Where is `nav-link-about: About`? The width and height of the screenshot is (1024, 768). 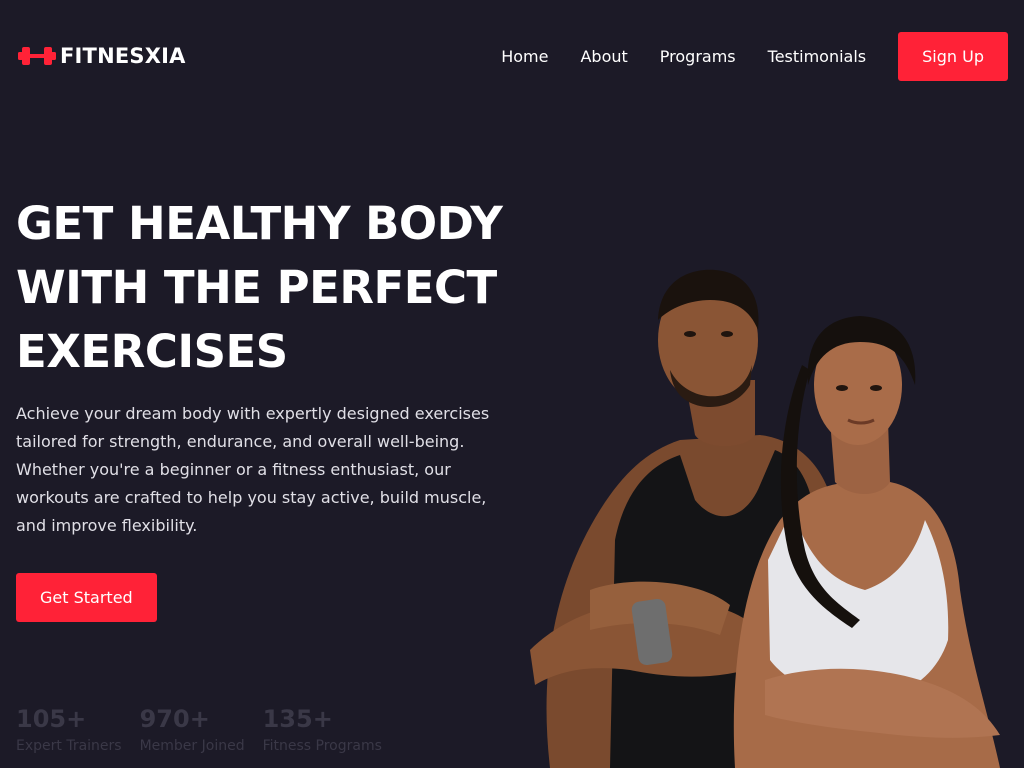 nav-link-about: About is located at coordinates (603, 56).